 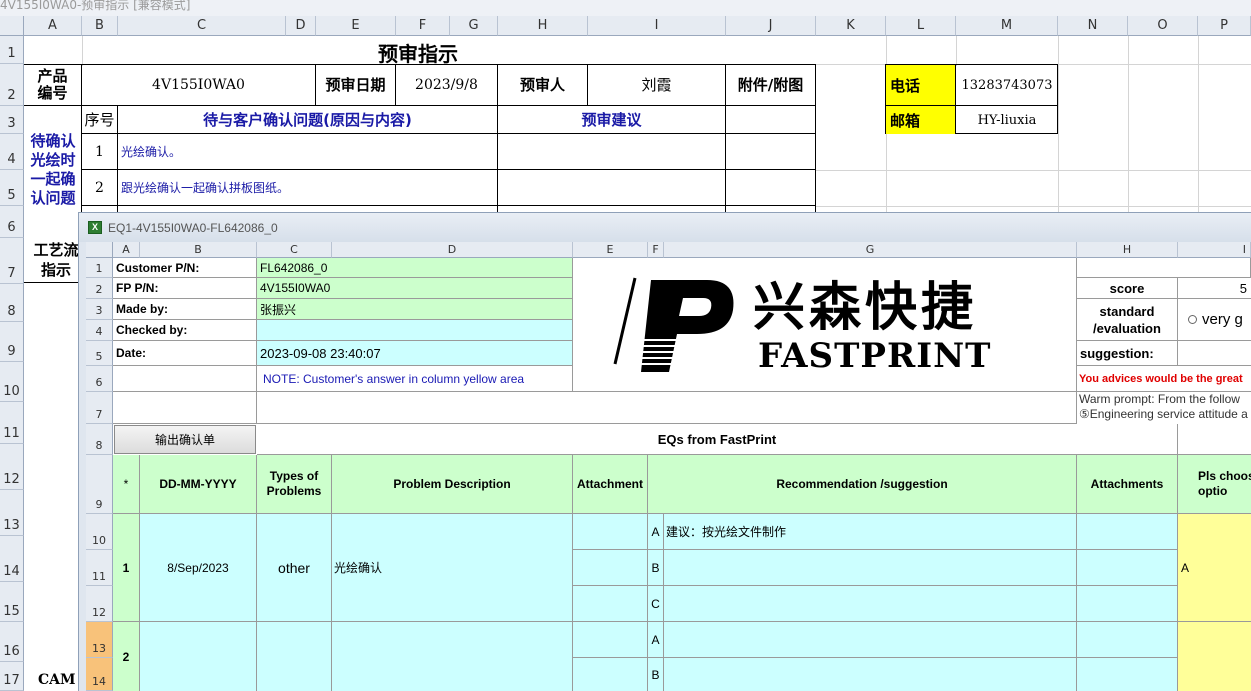 I want to click on row-header-10: 10, so click(x=12, y=382).